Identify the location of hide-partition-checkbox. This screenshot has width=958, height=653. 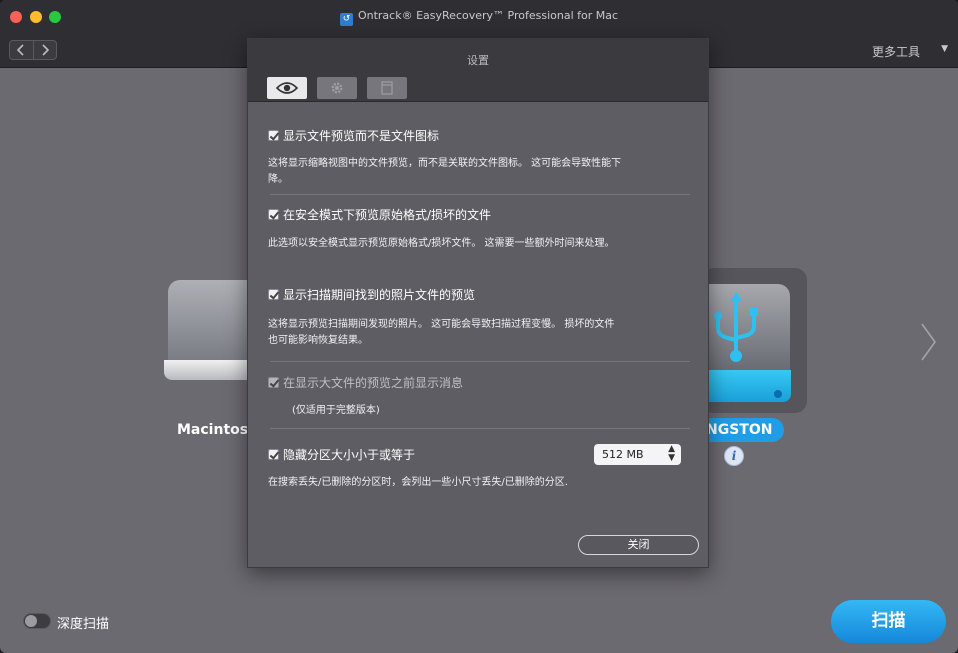
(273, 454).